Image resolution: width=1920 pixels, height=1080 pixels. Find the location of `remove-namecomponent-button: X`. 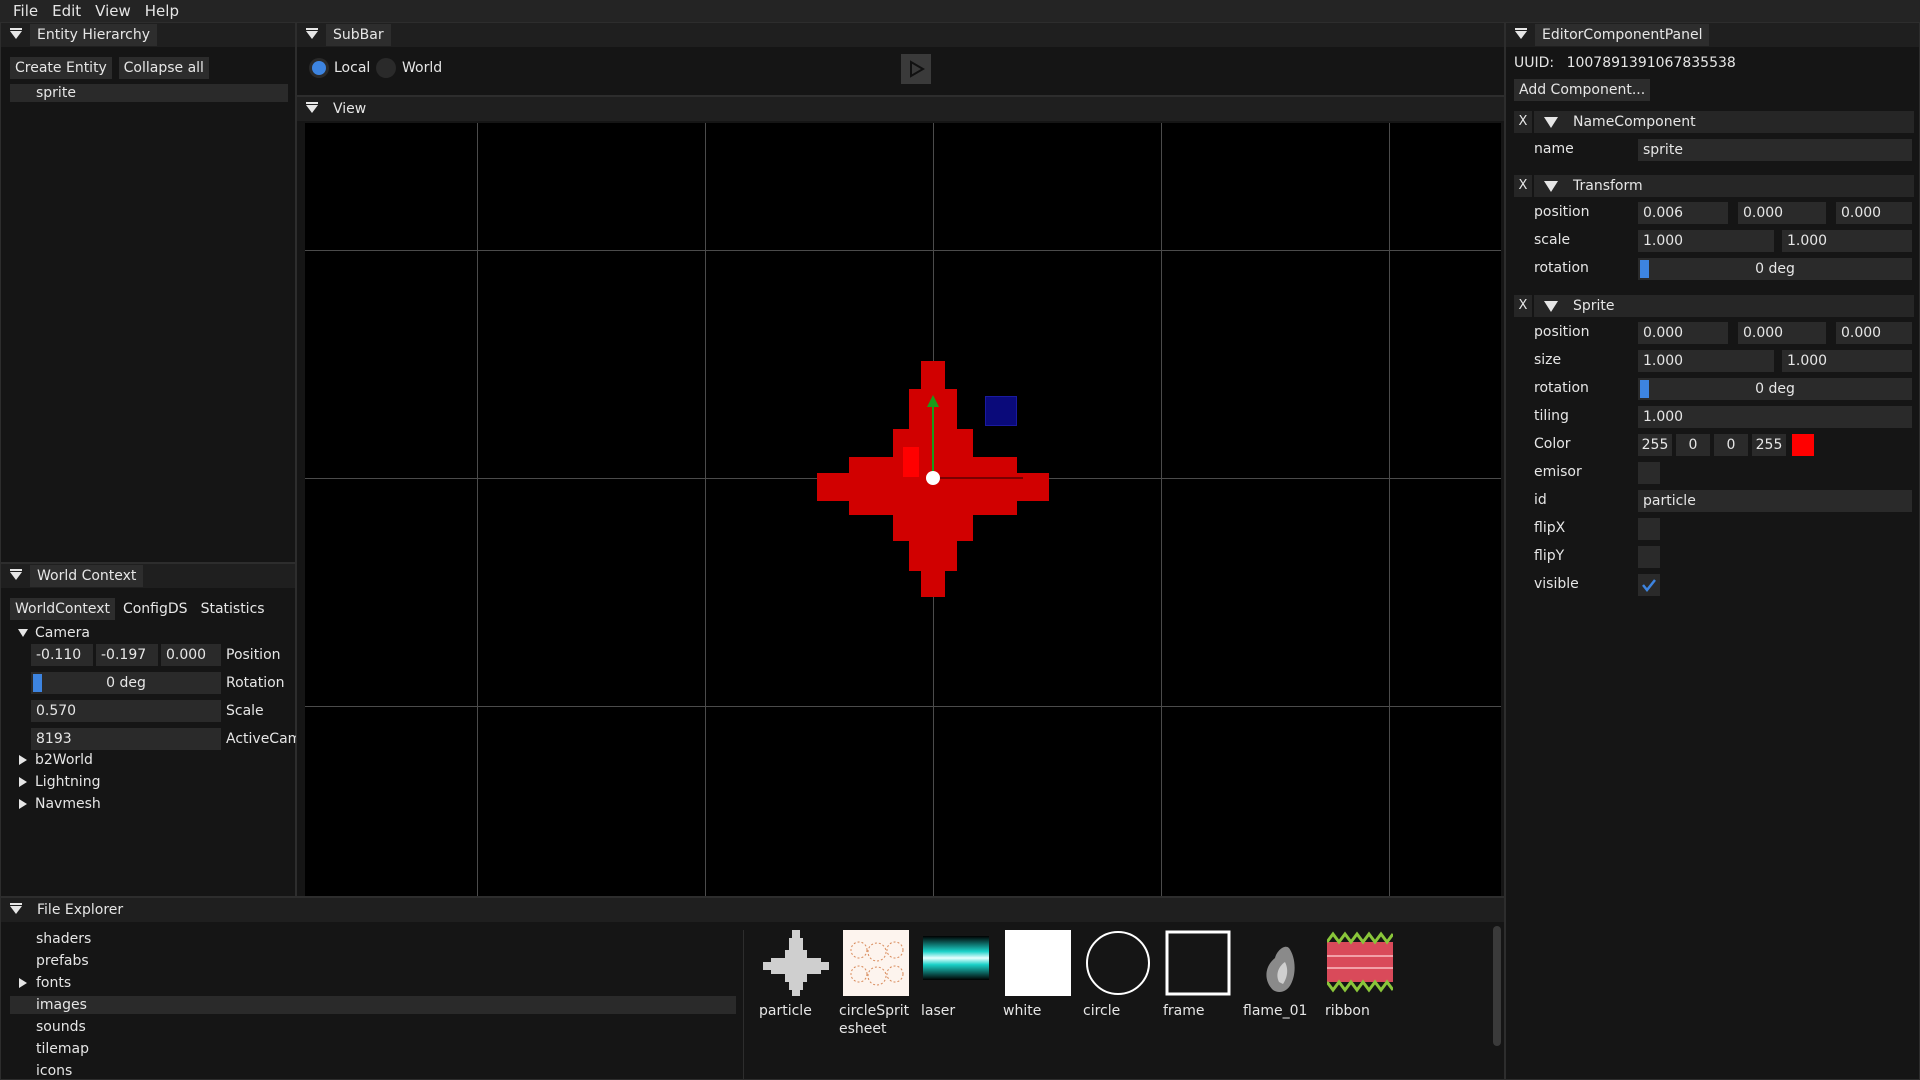

remove-namecomponent-button: X is located at coordinates (1523, 122).